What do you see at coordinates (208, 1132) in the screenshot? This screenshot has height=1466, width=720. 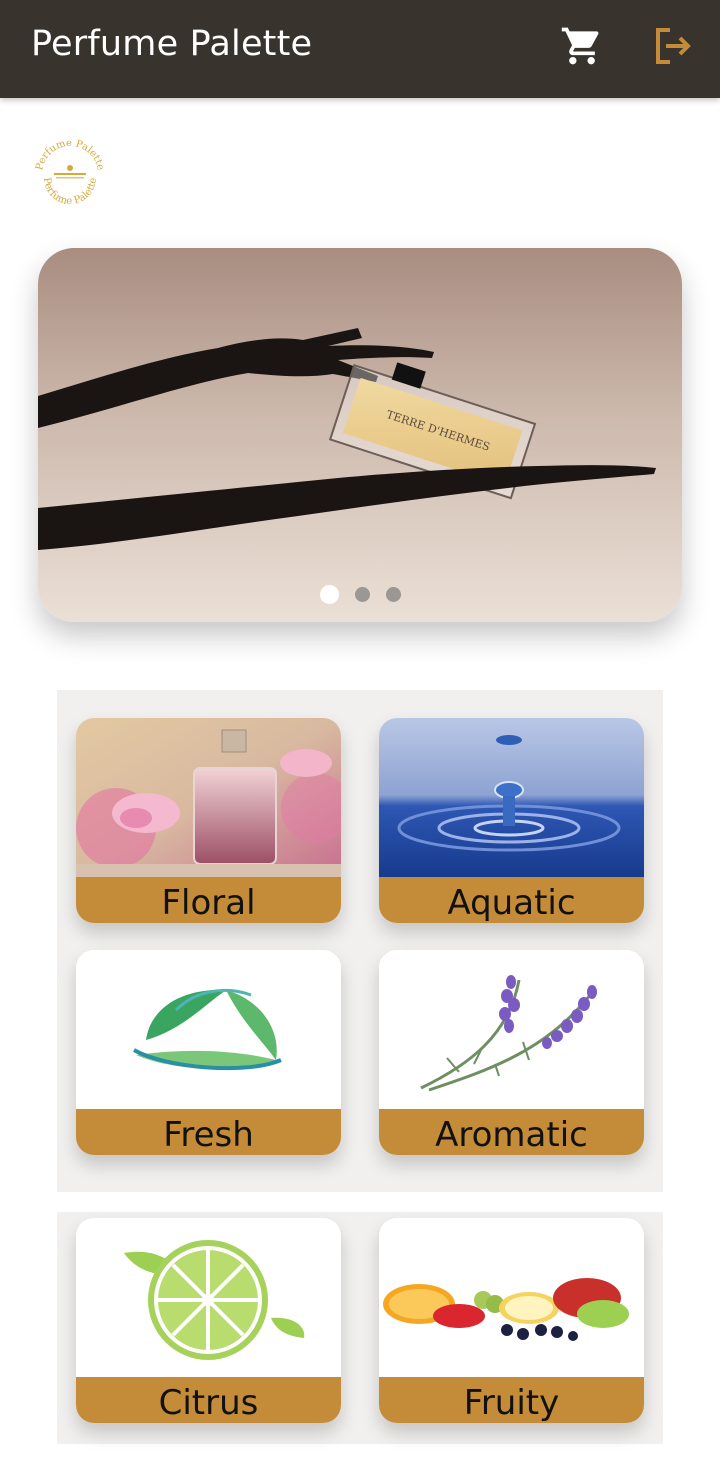 I see `category-label: Fresh` at bounding box center [208, 1132].